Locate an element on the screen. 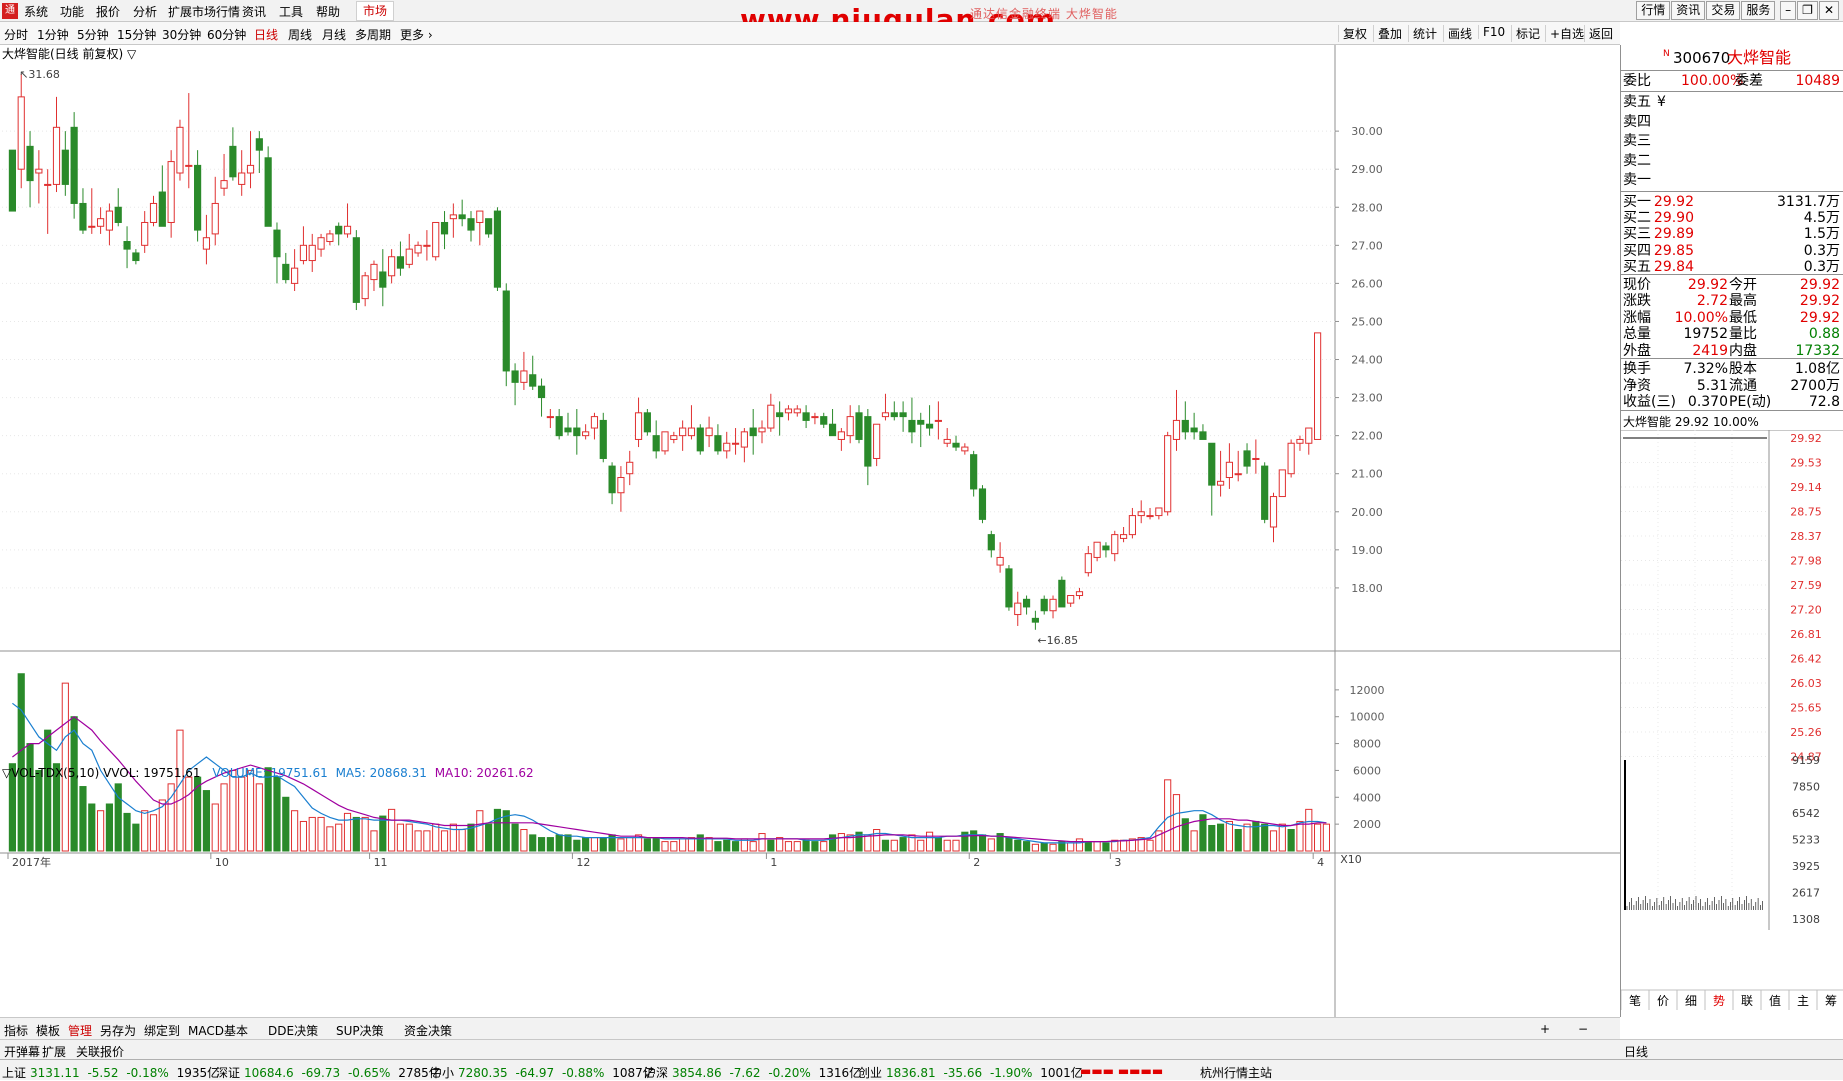 The width and height of the screenshot is (1843, 1081). restore-icon: ❐ is located at coordinates (1807, 10).